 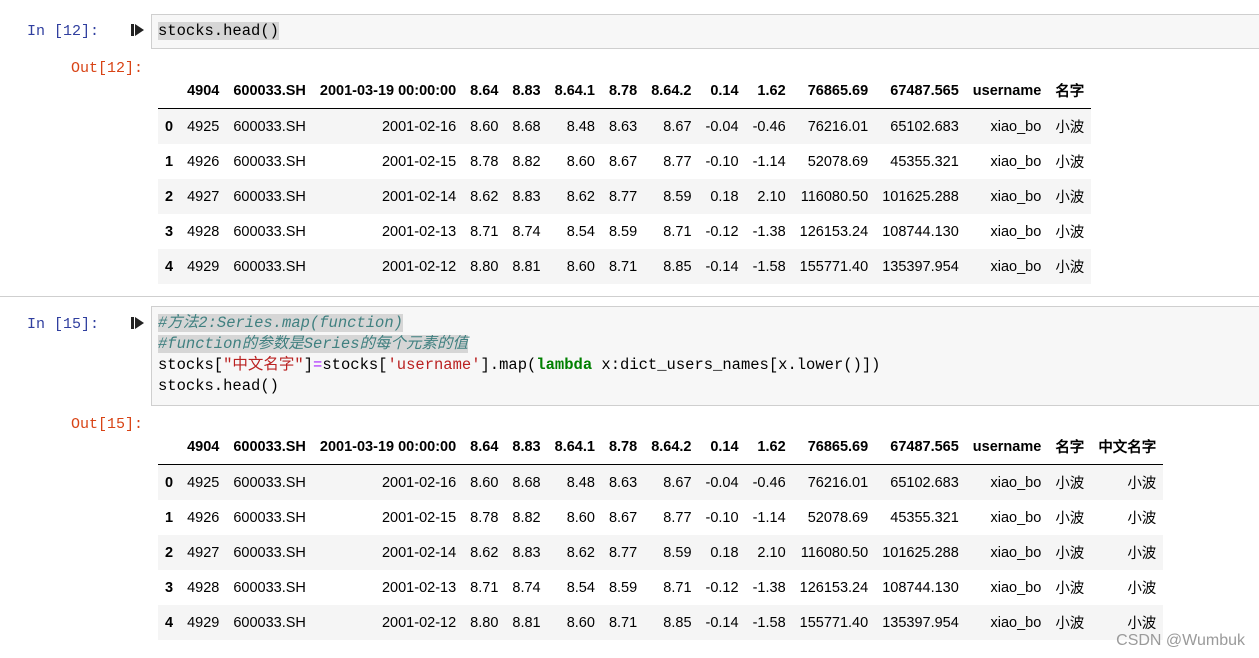 I want to click on table-cell: 0.18, so click(x=724, y=196).